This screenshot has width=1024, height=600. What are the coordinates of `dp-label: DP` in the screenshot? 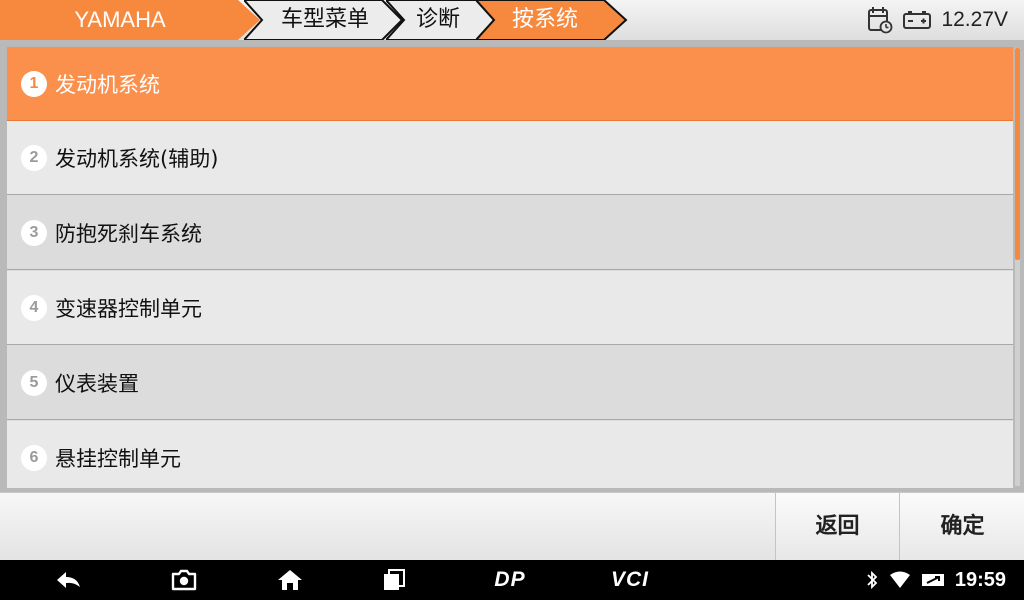 It's located at (510, 579).